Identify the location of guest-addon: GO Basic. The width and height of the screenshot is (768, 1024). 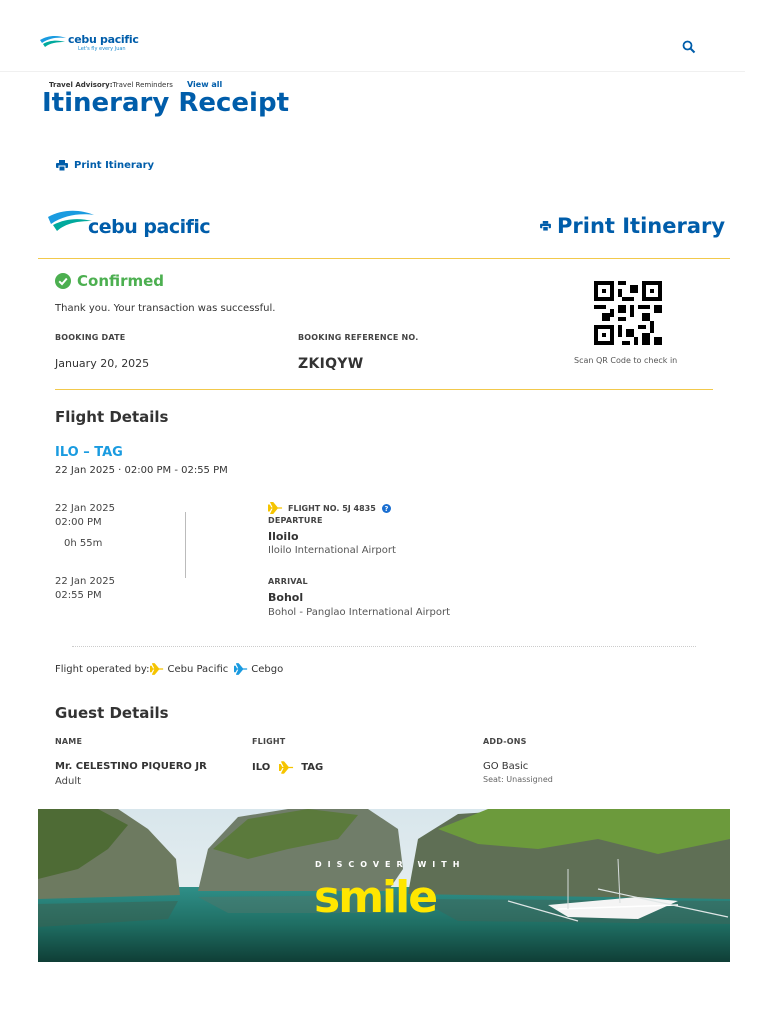
(506, 766).